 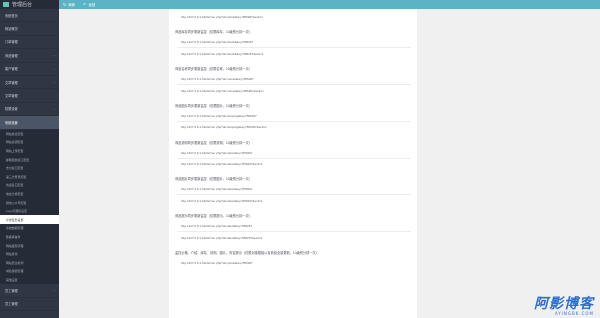 I want to click on sidebar-item: 员工管理, so click(x=29, y=304).